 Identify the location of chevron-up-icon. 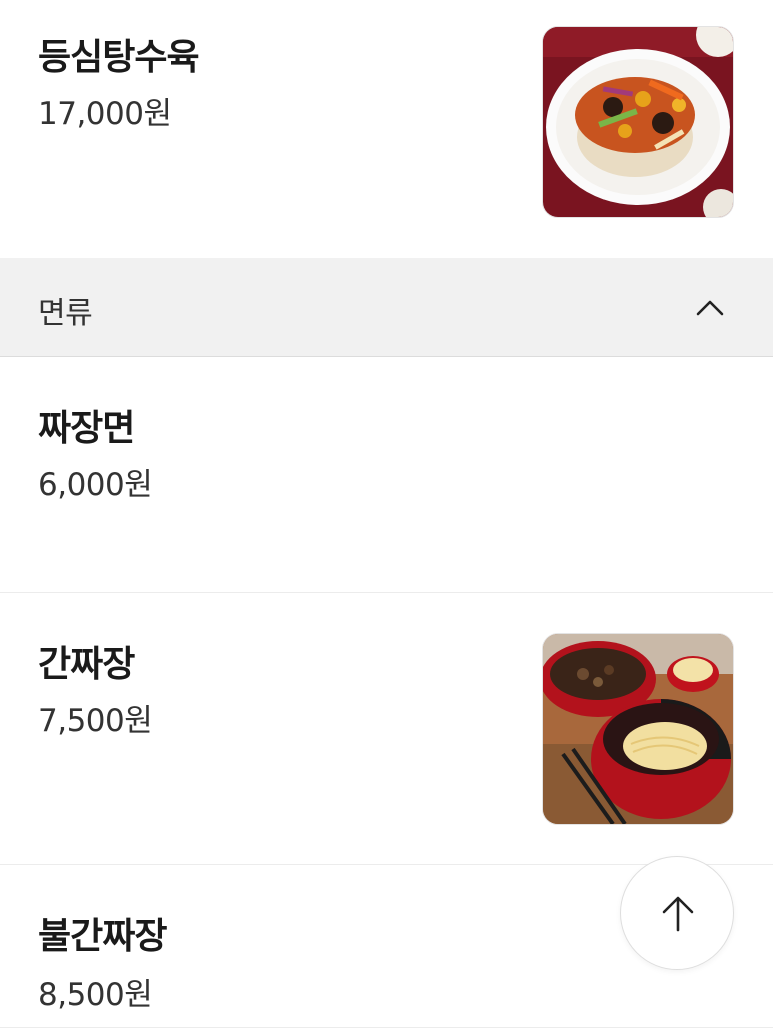
(710, 308).